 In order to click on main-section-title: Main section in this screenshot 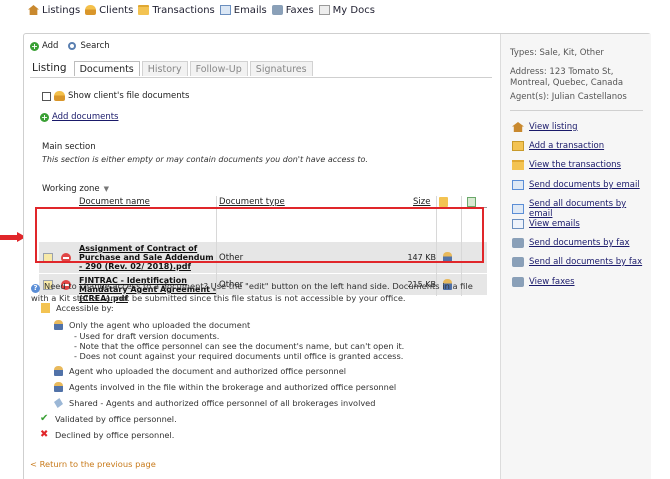, I will do `click(69, 147)`.